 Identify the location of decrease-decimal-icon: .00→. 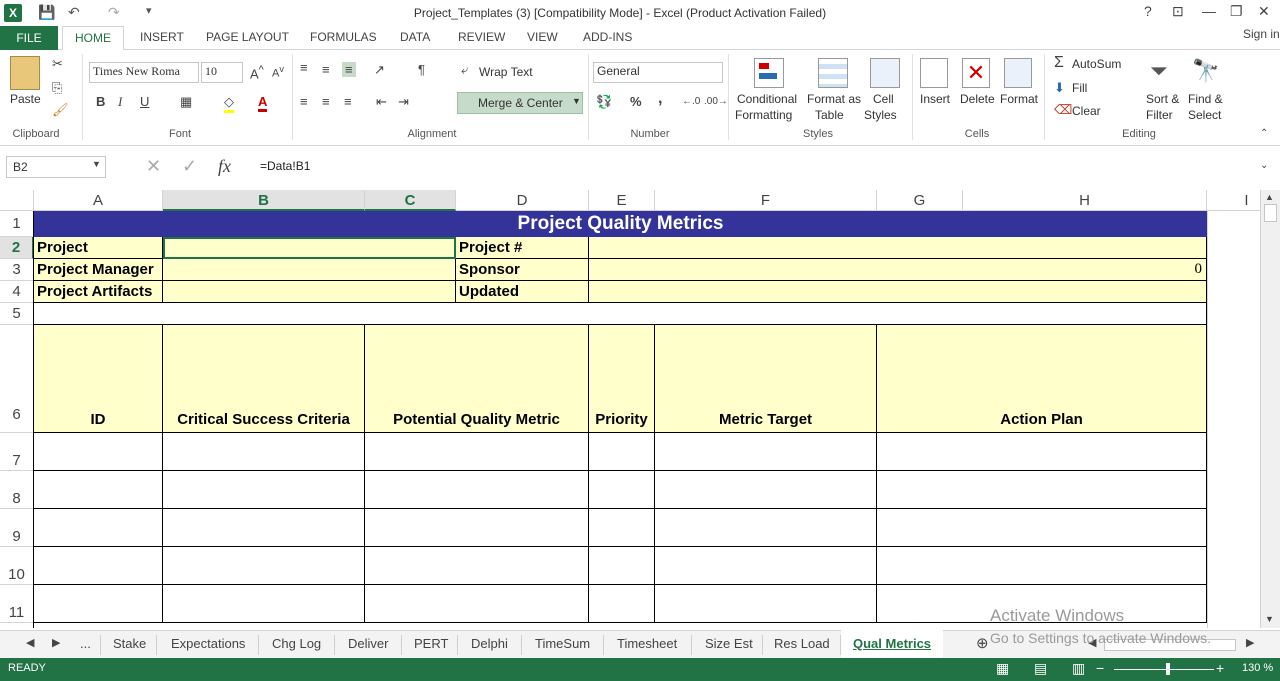
(716, 101).